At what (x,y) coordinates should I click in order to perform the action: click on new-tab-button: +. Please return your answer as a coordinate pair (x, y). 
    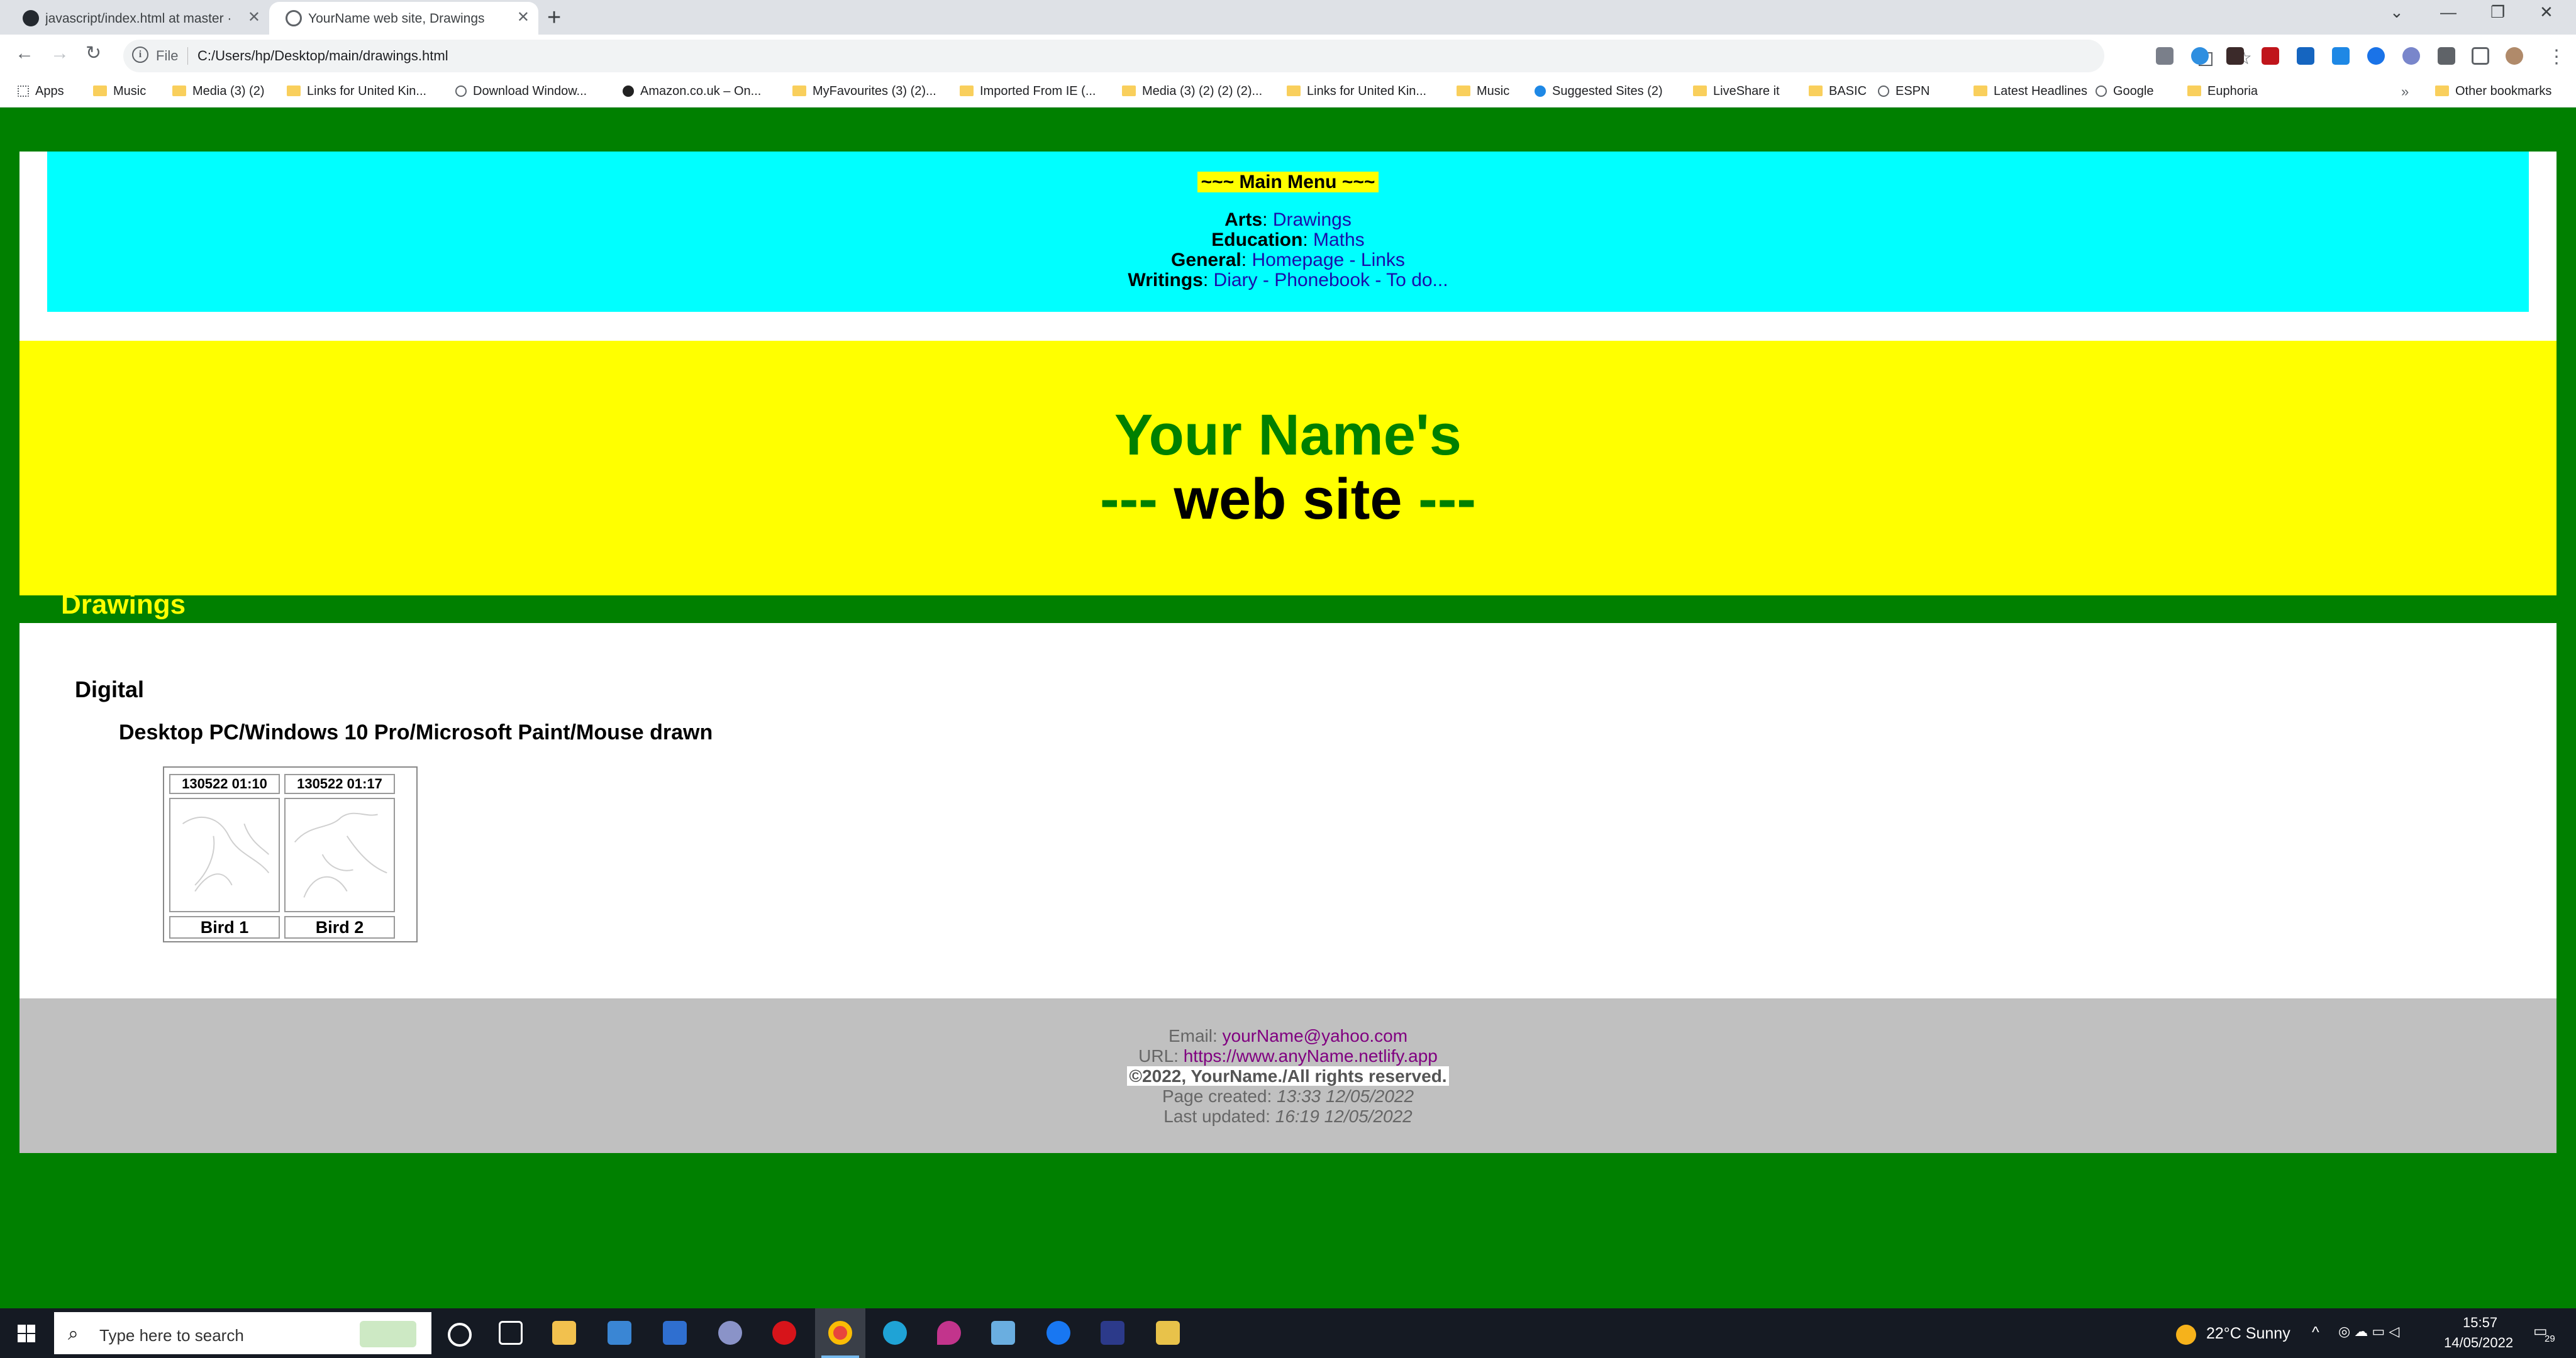
    Looking at the image, I should click on (554, 17).